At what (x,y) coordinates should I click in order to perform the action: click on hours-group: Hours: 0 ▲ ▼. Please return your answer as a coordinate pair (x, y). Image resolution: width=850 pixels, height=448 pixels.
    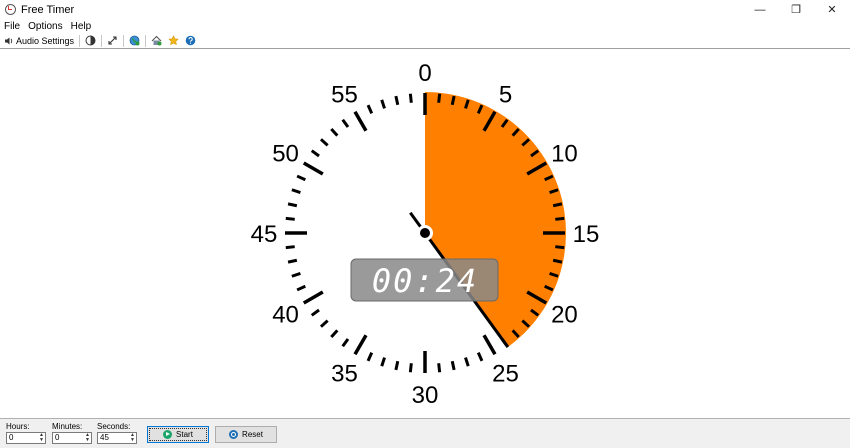
    Looking at the image, I should click on (26, 433).